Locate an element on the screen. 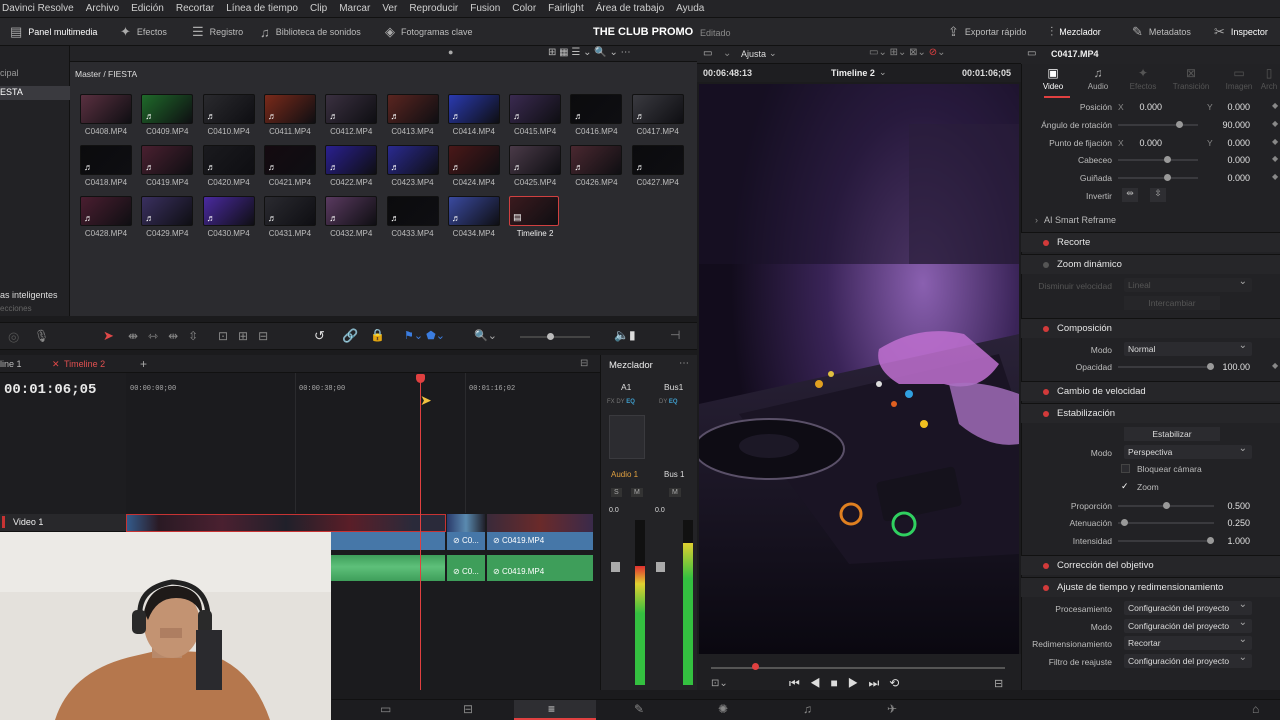  insert-tools-icons: ⊡⊞⊟ is located at coordinates (248, 336).